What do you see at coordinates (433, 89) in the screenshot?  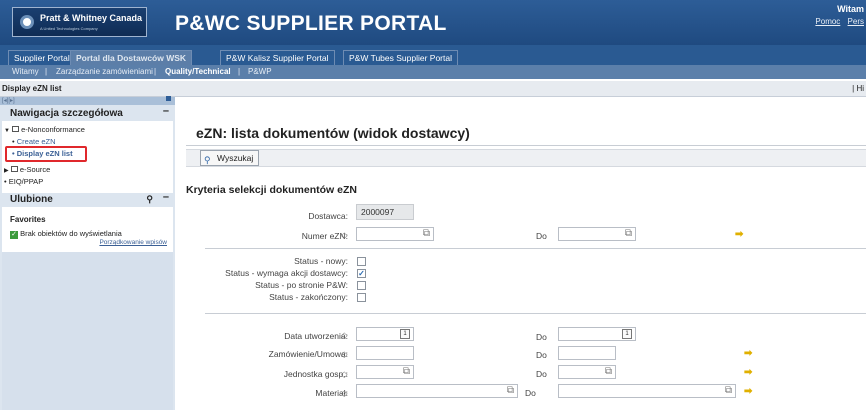 I see `breadcrumb-bar: Display eZN list | Hi` at bounding box center [433, 89].